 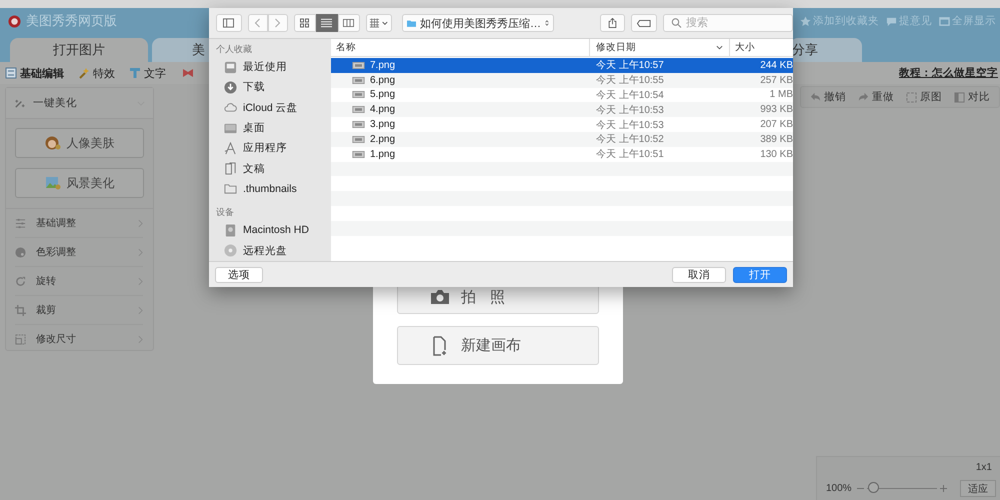 What do you see at coordinates (728, 23) in the screenshot?
I see `search-field: 搜索` at bounding box center [728, 23].